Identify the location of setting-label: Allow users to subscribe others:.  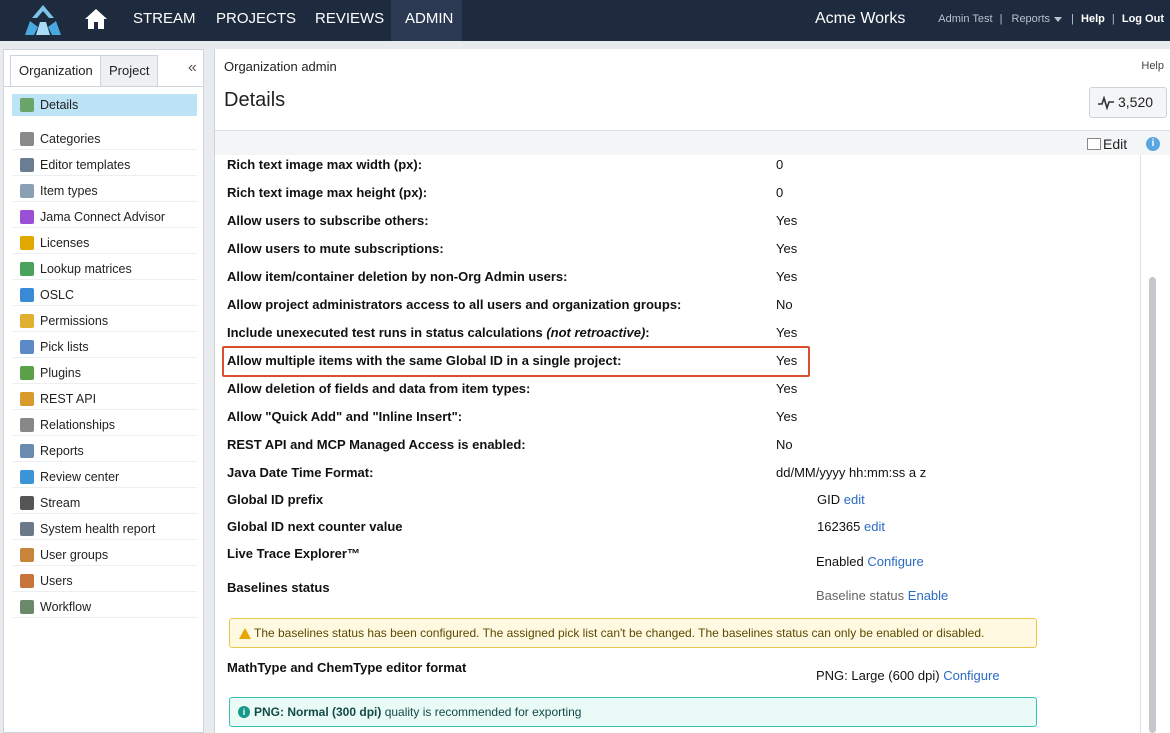
(328, 220).